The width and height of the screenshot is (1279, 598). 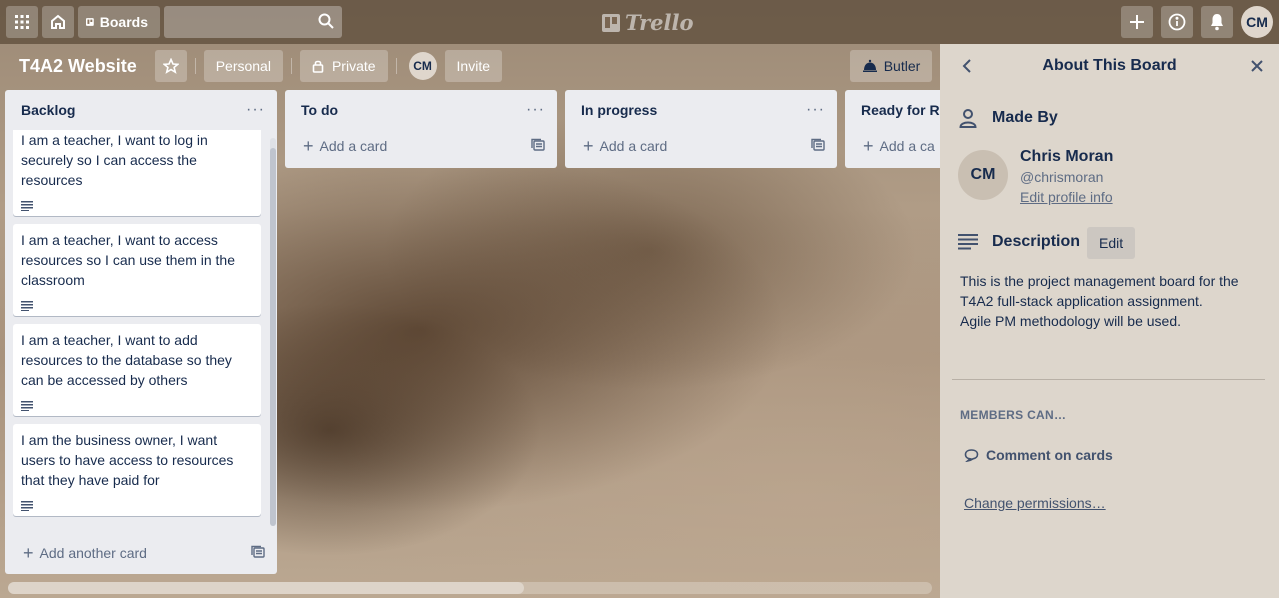 I want to click on notifications-button, so click(x=1217, y=22).